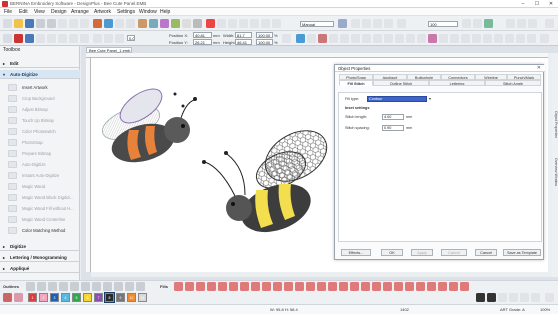  I want to click on tab-lettering: Lettering, so click(457, 83).